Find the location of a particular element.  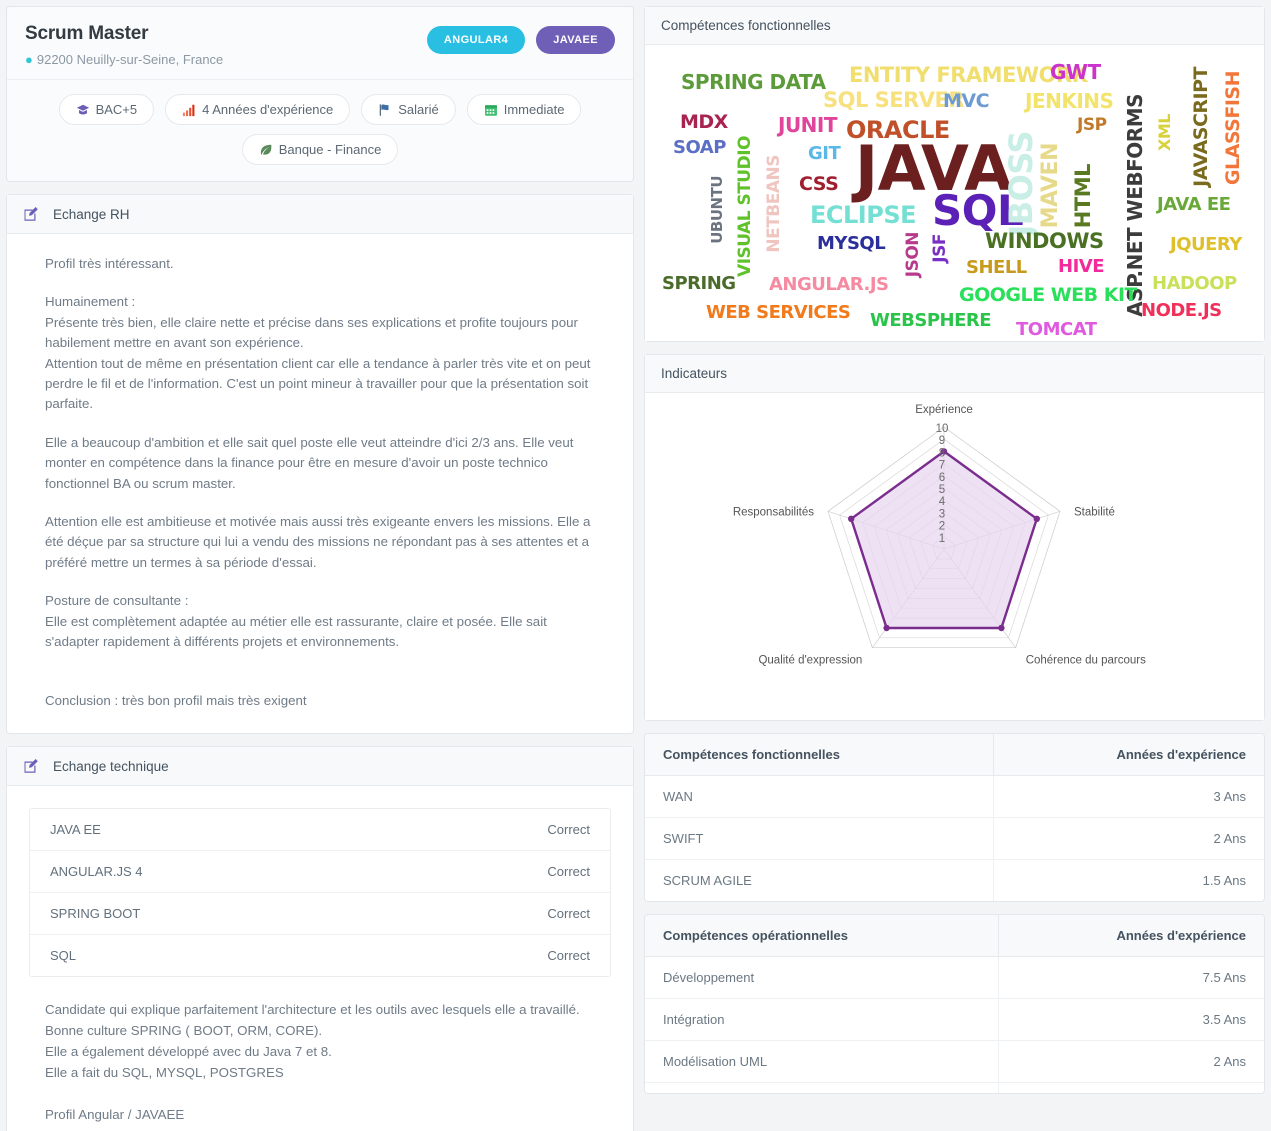

wordcloud-word: GWT is located at coordinates (1075, 72).